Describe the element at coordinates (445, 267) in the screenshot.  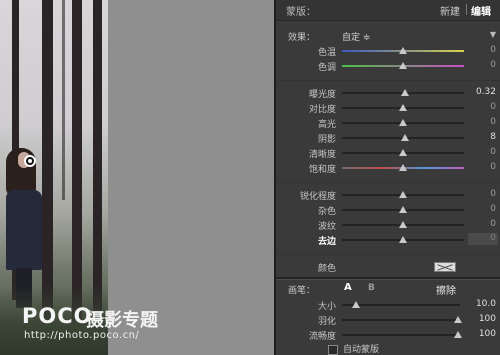
I see `color-swatch` at that location.